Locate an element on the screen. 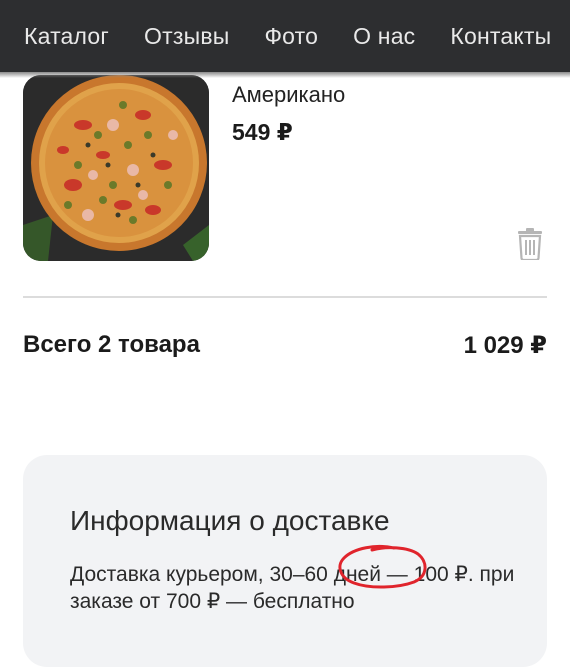  pizza-photo is located at coordinates (116, 168).